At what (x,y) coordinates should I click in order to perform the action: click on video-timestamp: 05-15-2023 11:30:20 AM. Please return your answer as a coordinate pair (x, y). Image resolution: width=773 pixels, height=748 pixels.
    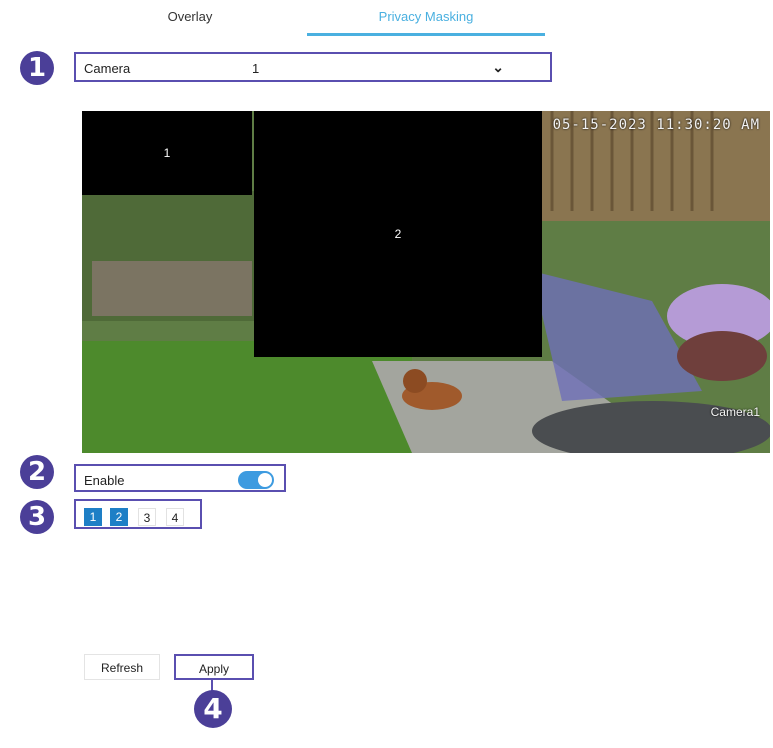
    Looking at the image, I should click on (656, 125).